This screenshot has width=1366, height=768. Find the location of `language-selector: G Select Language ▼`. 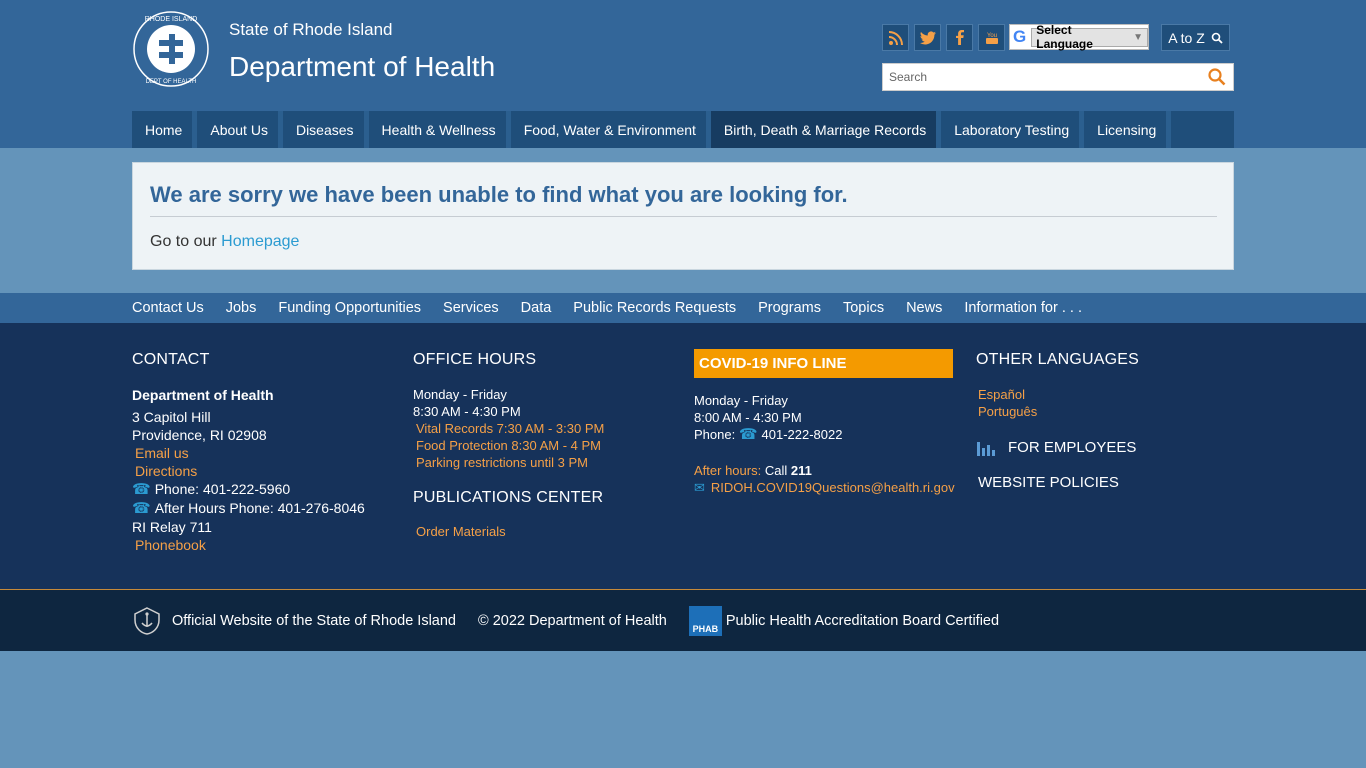

language-selector: G Select Language ▼ is located at coordinates (1079, 37).